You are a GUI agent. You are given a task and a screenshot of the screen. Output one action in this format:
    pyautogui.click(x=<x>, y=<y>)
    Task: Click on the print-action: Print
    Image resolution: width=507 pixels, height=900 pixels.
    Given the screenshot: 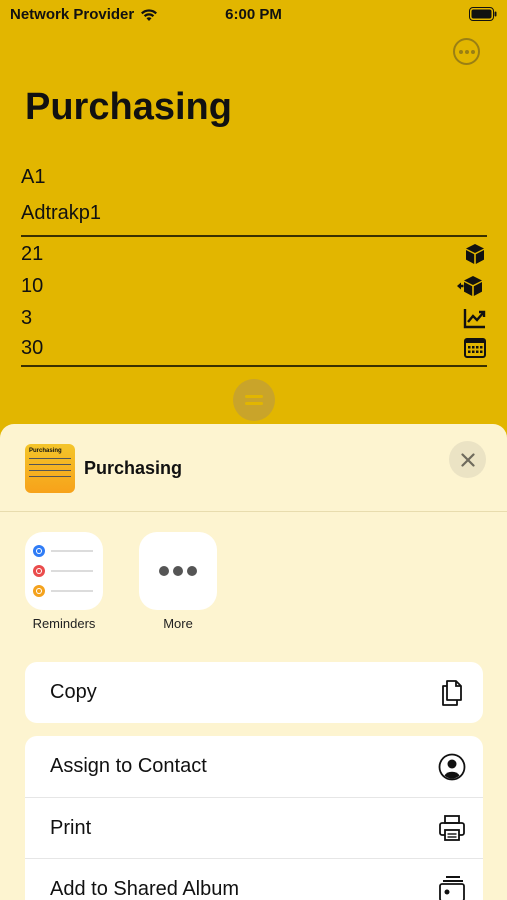 What is the action you would take?
    pyautogui.click(x=254, y=827)
    